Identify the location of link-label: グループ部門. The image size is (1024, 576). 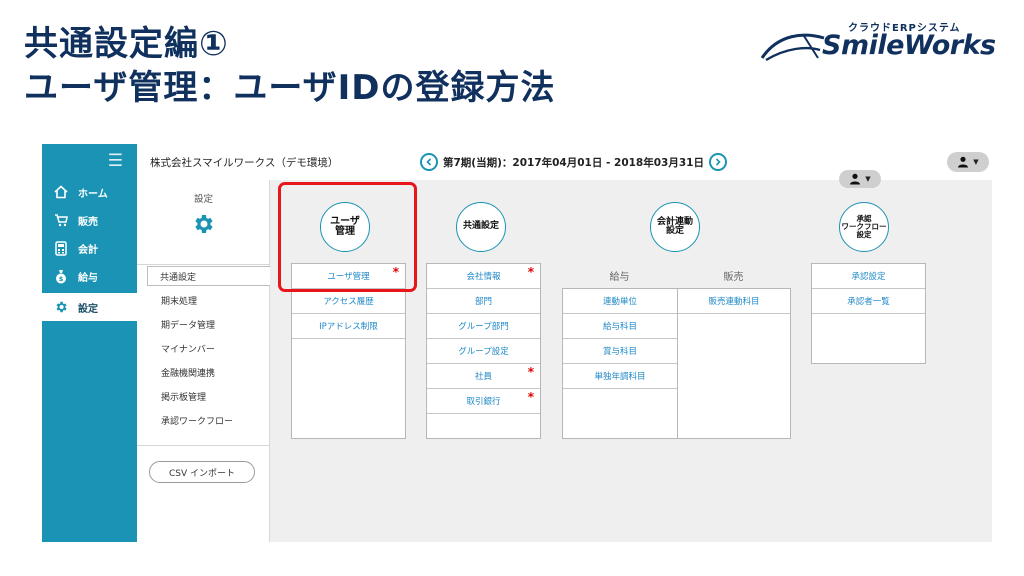
(483, 327).